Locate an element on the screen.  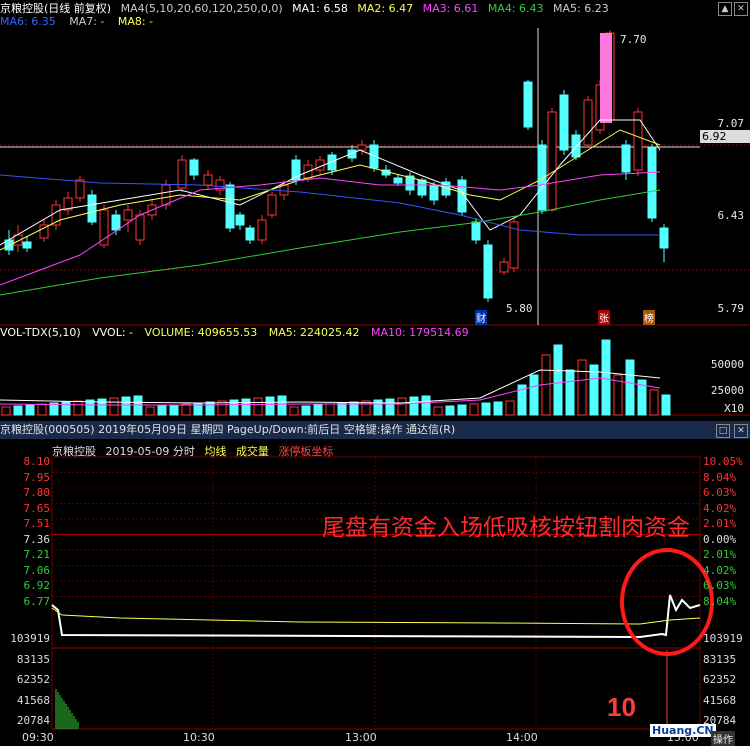
vol-axis-x10: X10 is located at coordinates (734, 408).